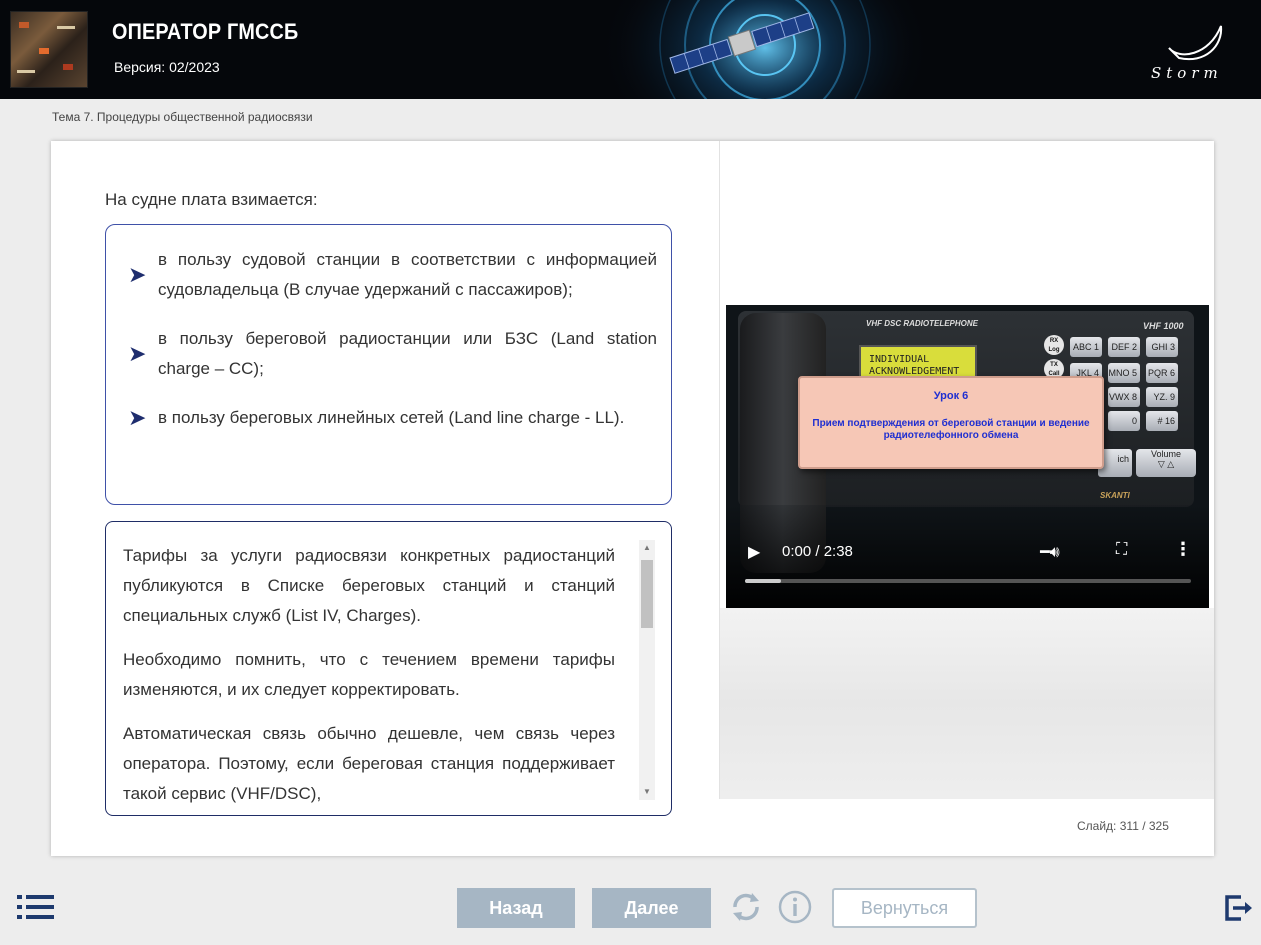 This screenshot has height=945, width=1261. What do you see at coordinates (1050, 552) in the screenshot?
I see `volume-icon: ━🔊︎` at bounding box center [1050, 552].